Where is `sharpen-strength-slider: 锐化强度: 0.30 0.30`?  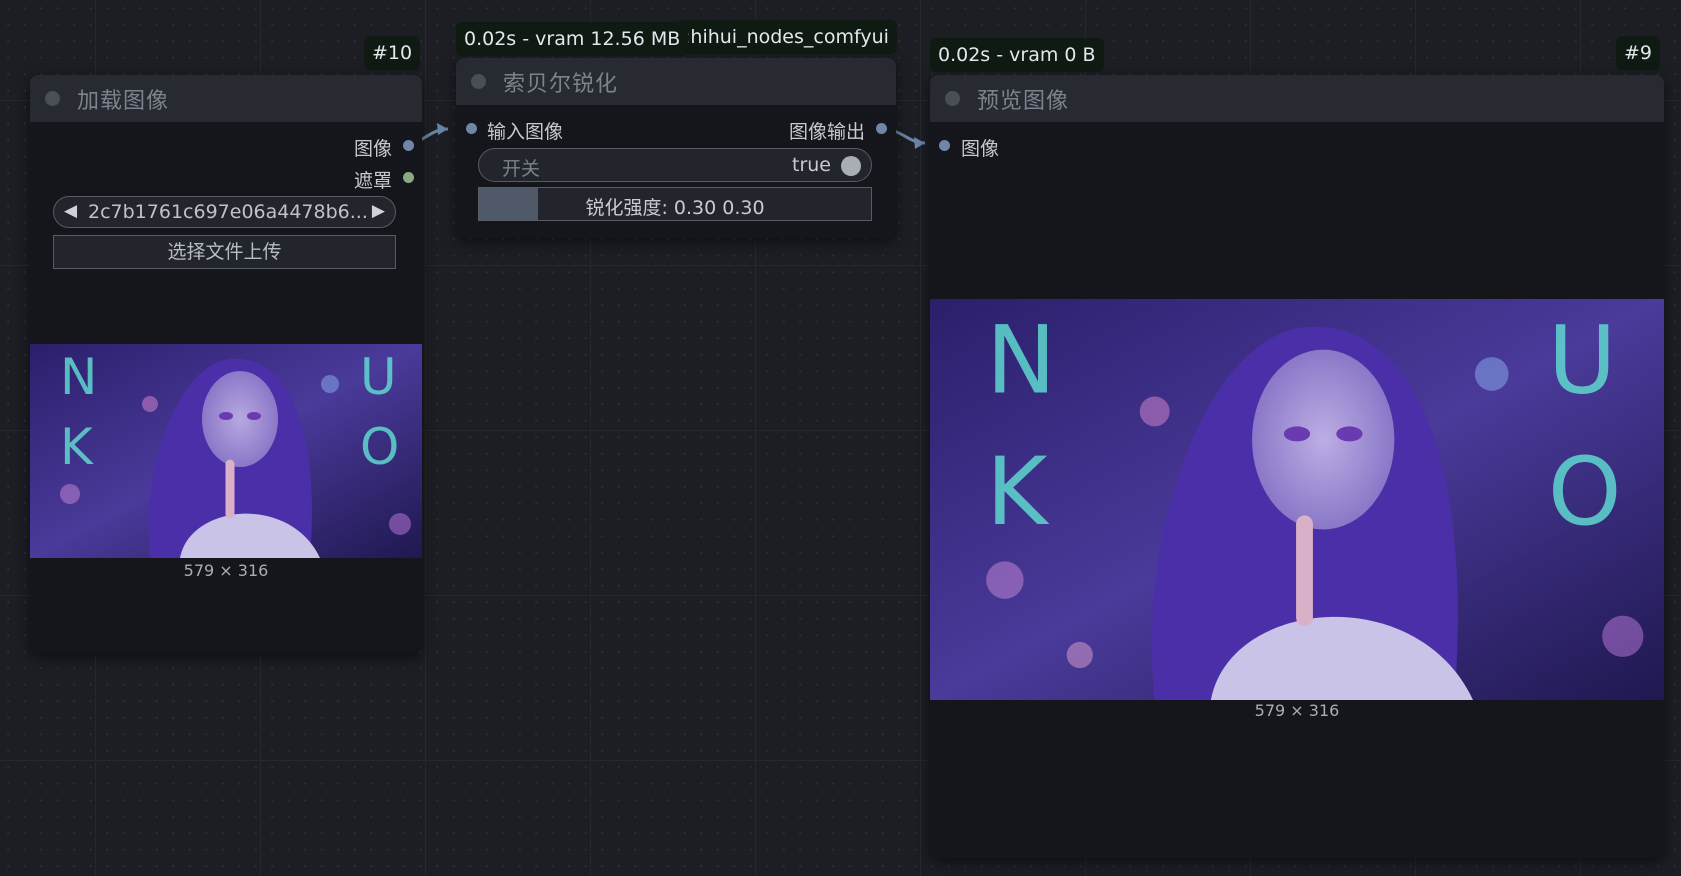 sharpen-strength-slider: 锐化强度: 0.30 0.30 is located at coordinates (675, 204).